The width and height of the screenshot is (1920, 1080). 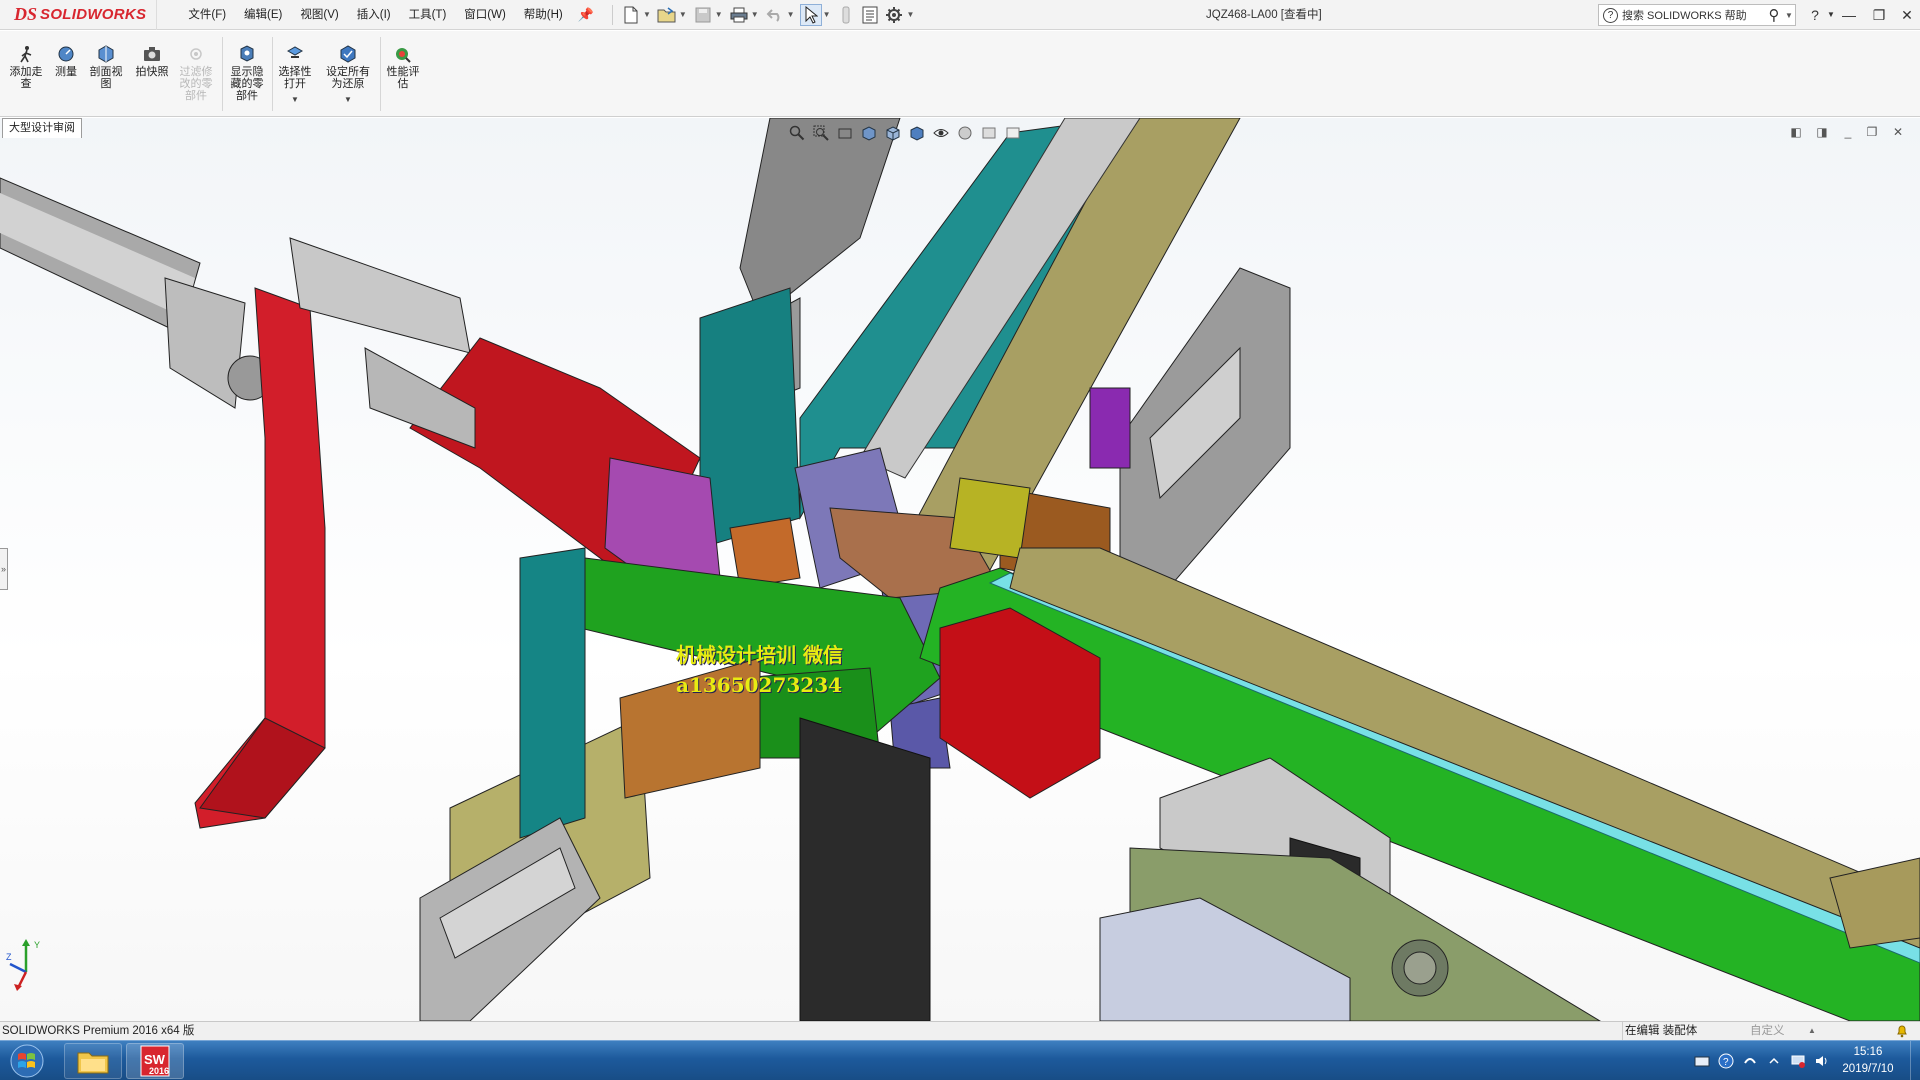 I want to click on options-caret-icon: ▼, so click(x=910, y=14).